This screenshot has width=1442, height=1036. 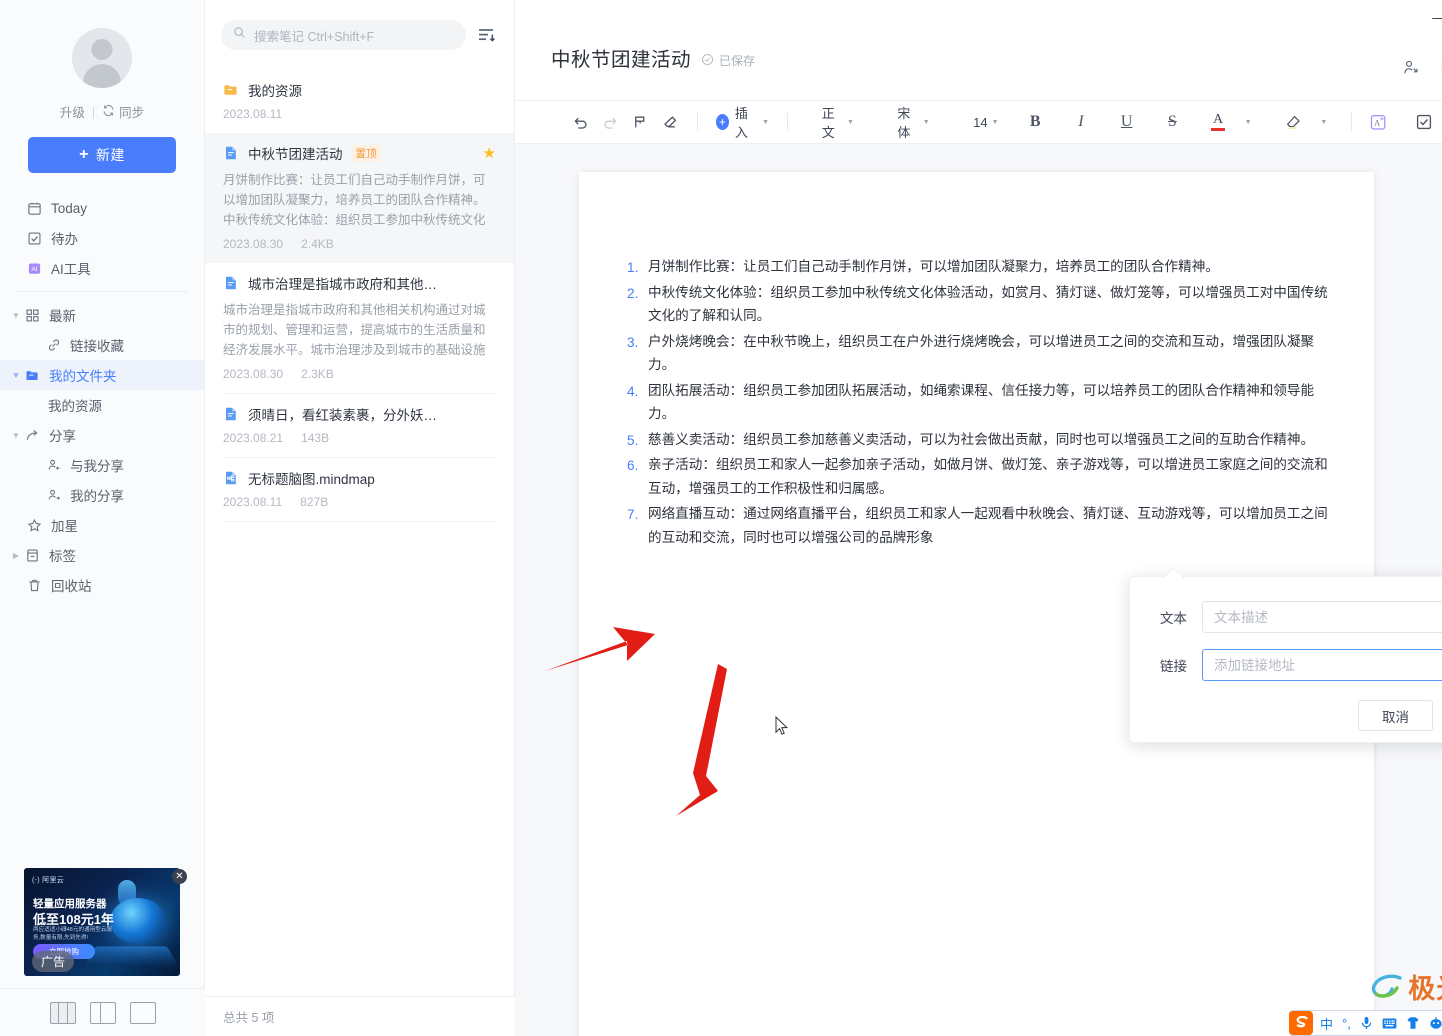 What do you see at coordinates (1301, 1022) in the screenshot?
I see `sogou-logo-icon` at bounding box center [1301, 1022].